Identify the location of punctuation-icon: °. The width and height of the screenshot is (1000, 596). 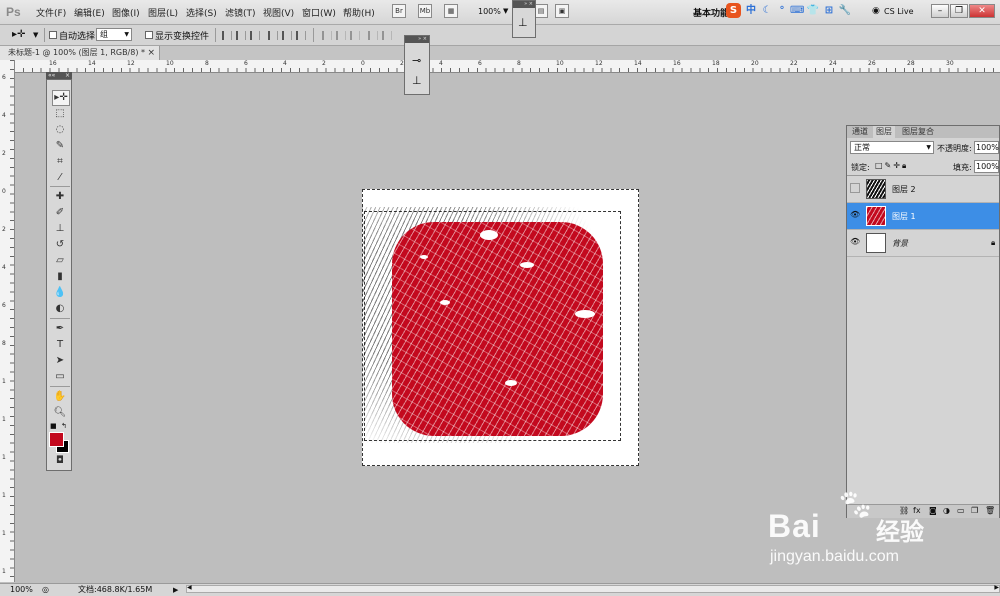
(782, 11).